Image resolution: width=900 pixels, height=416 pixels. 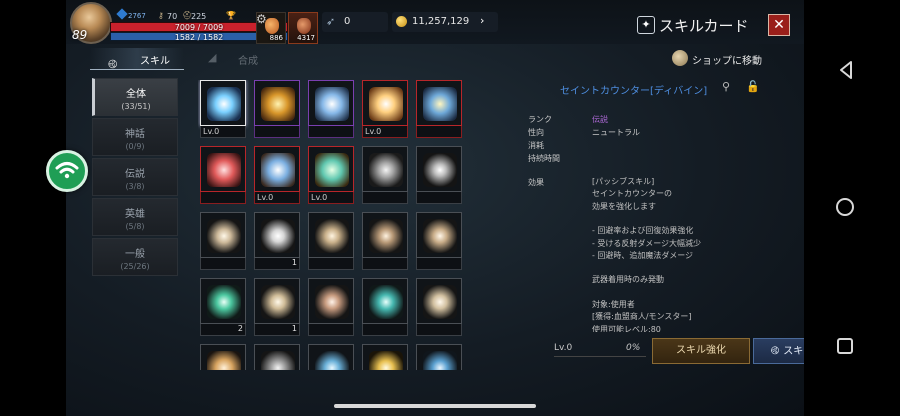 I want to click on card-count: 2, so click(x=240, y=328).